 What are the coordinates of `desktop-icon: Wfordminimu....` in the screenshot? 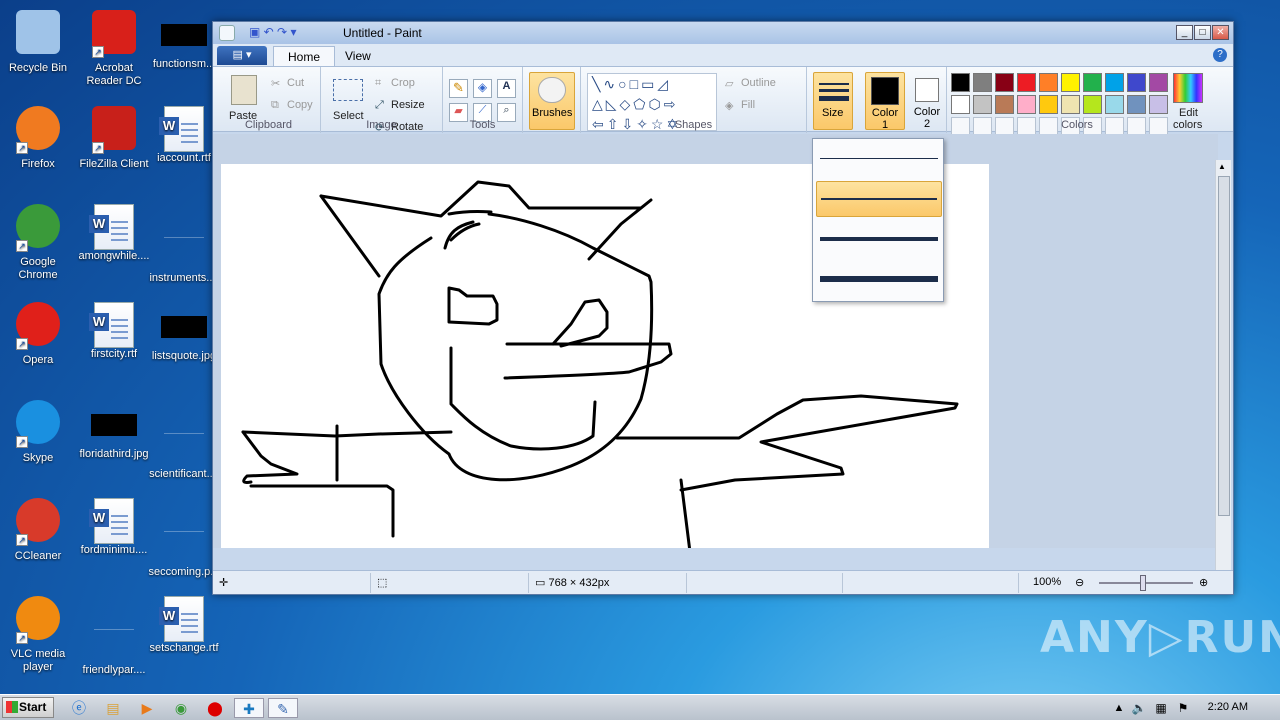 It's located at (114, 527).